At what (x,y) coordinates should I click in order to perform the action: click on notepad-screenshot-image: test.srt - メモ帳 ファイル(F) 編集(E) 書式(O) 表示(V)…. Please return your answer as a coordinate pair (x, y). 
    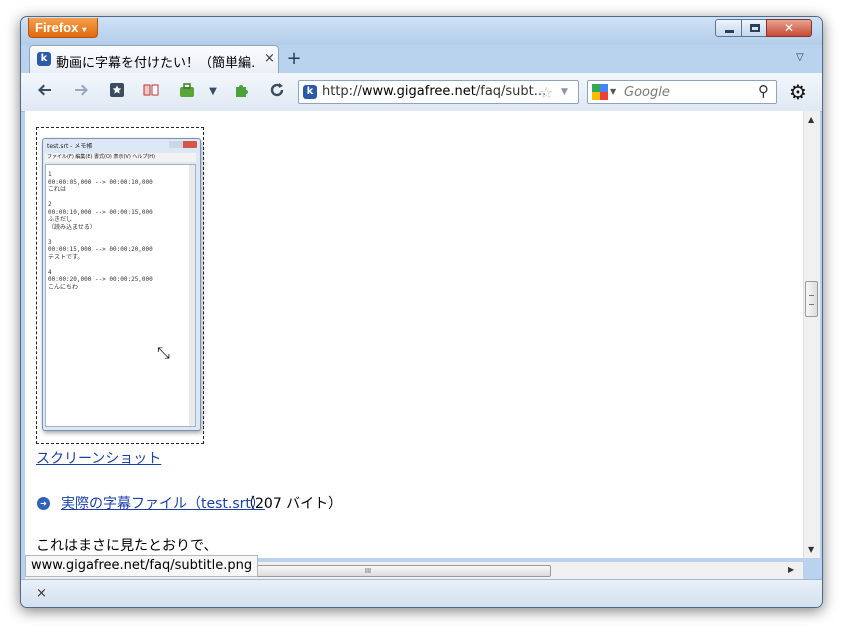
    Looking at the image, I should click on (121, 284).